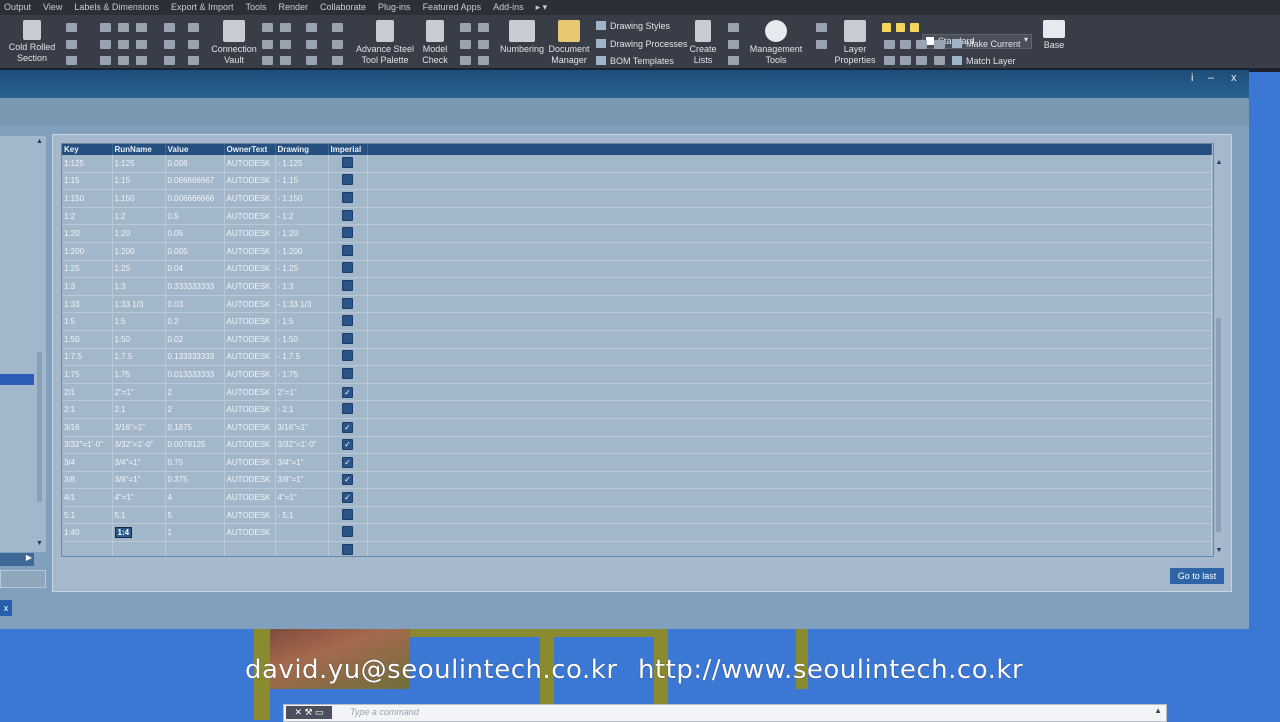  What do you see at coordinates (302, 164) in the screenshot?
I see `cell-drawing: - 1:125` at bounding box center [302, 164].